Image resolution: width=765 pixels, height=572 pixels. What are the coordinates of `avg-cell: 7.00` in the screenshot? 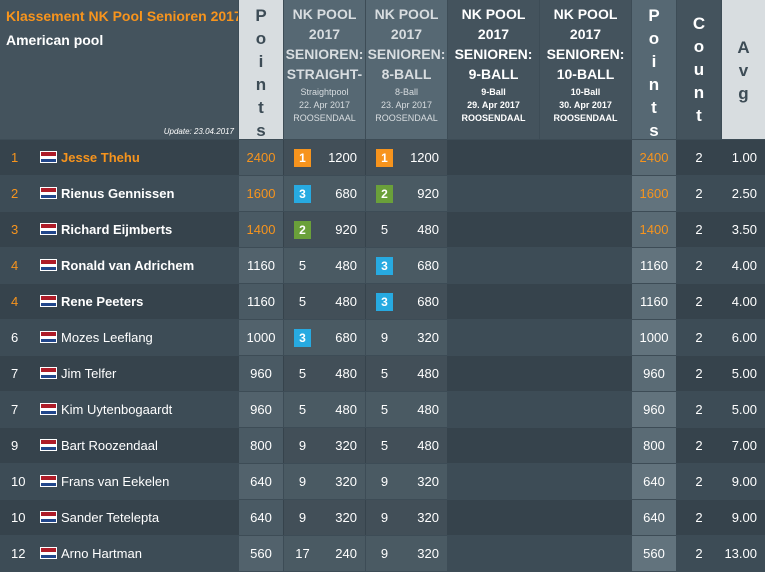 It's located at (743, 445).